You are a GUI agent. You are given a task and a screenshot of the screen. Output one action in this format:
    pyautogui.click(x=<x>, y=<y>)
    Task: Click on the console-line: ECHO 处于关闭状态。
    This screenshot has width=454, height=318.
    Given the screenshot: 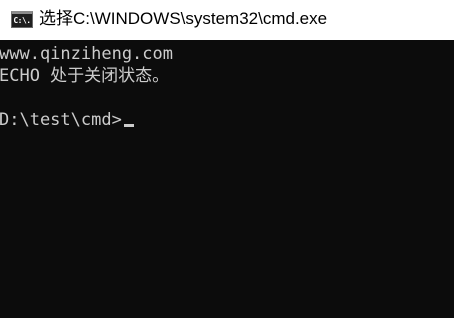 What is the action you would take?
    pyautogui.click(x=85, y=76)
    